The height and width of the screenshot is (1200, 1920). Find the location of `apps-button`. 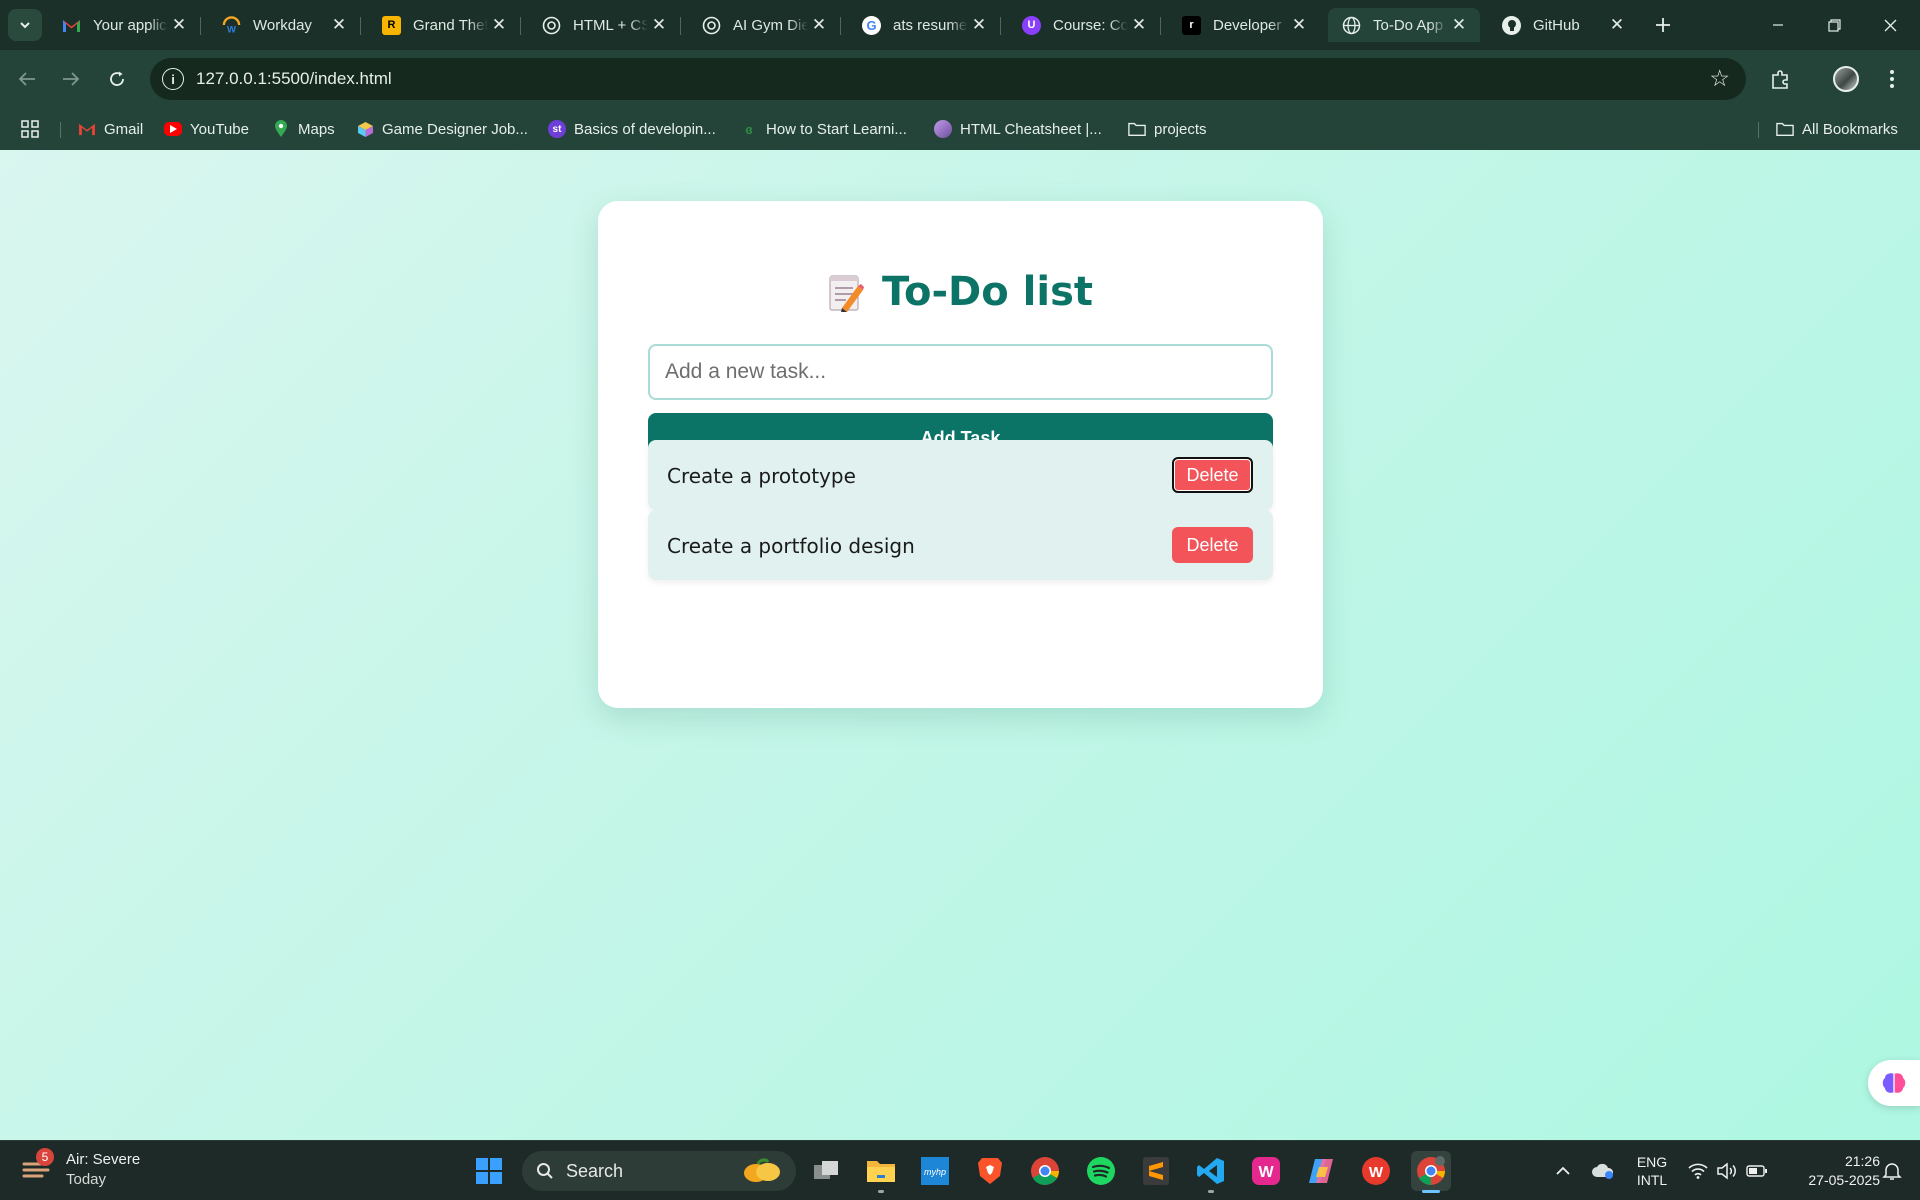

apps-button is located at coordinates (30, 129).